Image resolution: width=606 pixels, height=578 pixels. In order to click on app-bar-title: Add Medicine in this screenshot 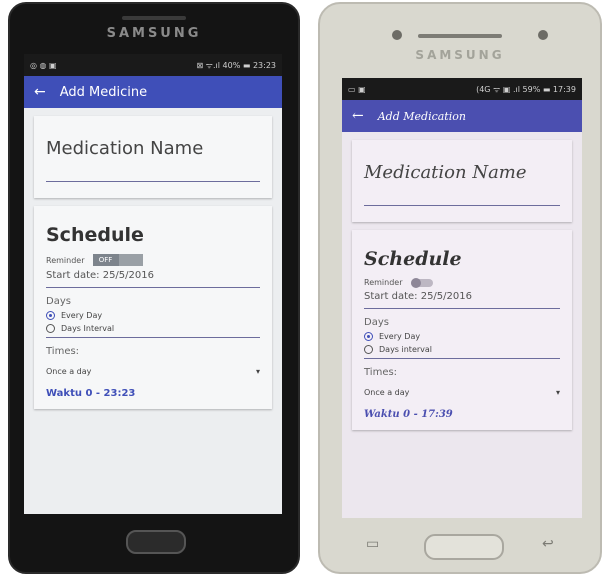, I will do `click(103, 92)`.